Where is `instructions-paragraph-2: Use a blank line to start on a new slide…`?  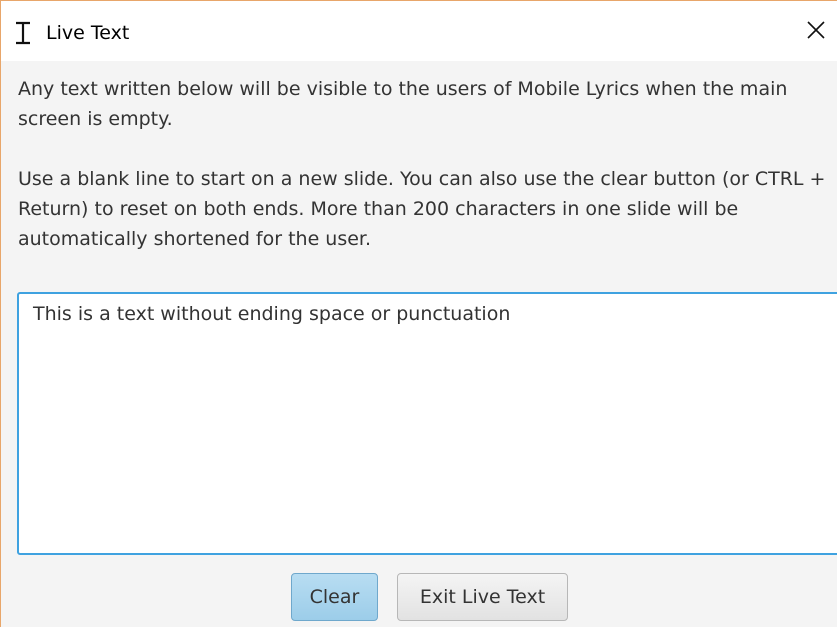
instructions-paragraph-2: Use a blank line to start on a new slide… is located at coordinates (422, 209).